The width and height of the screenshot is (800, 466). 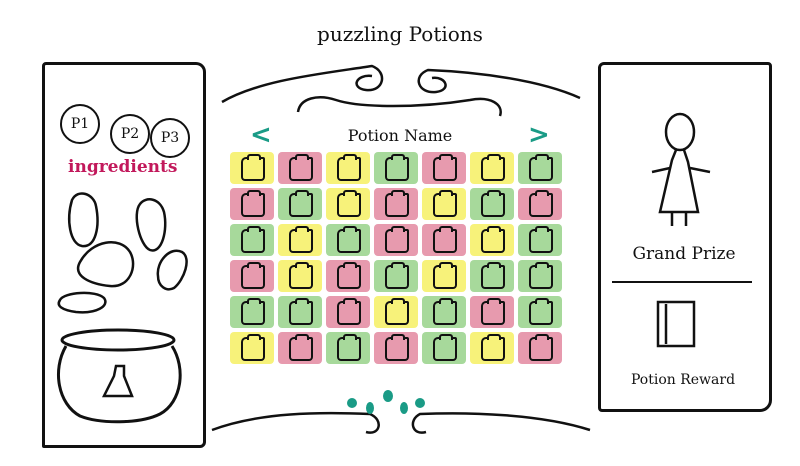 What do you see at coordinates (130, 134) in the screenshot?
I see `player-2-button: P2` at bounding box center [130, 134].